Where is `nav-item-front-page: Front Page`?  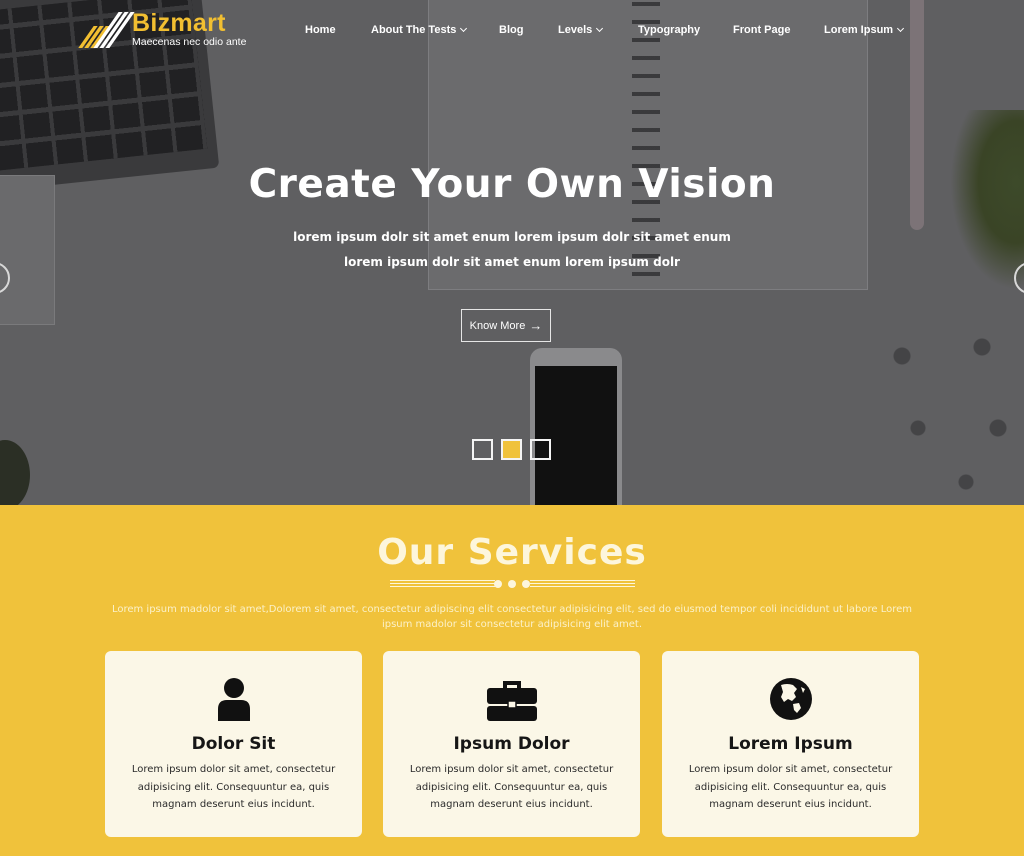
nav-item-front-page: Front Page is located at coordinates (761, 30).